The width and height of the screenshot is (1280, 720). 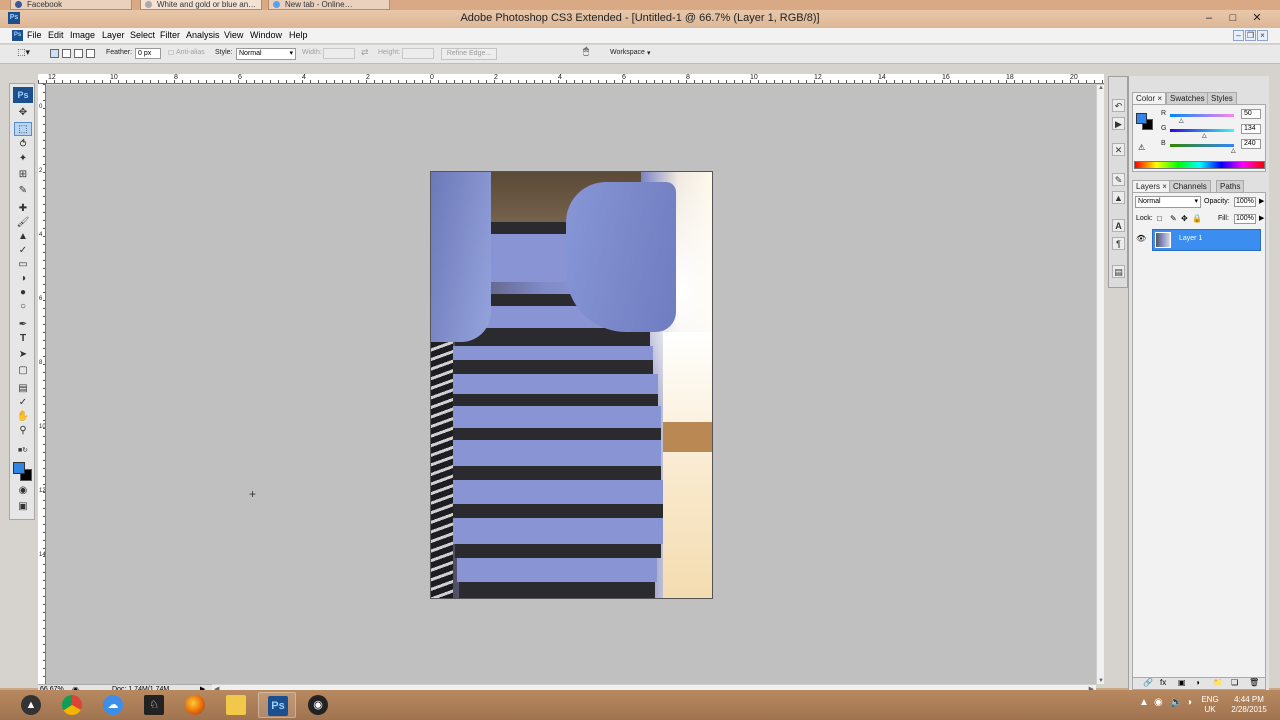 What do you see at coordinates (1189, 702) in the screenshot?
I see `network-icon: ◑` at bounding box center [1189, 702].